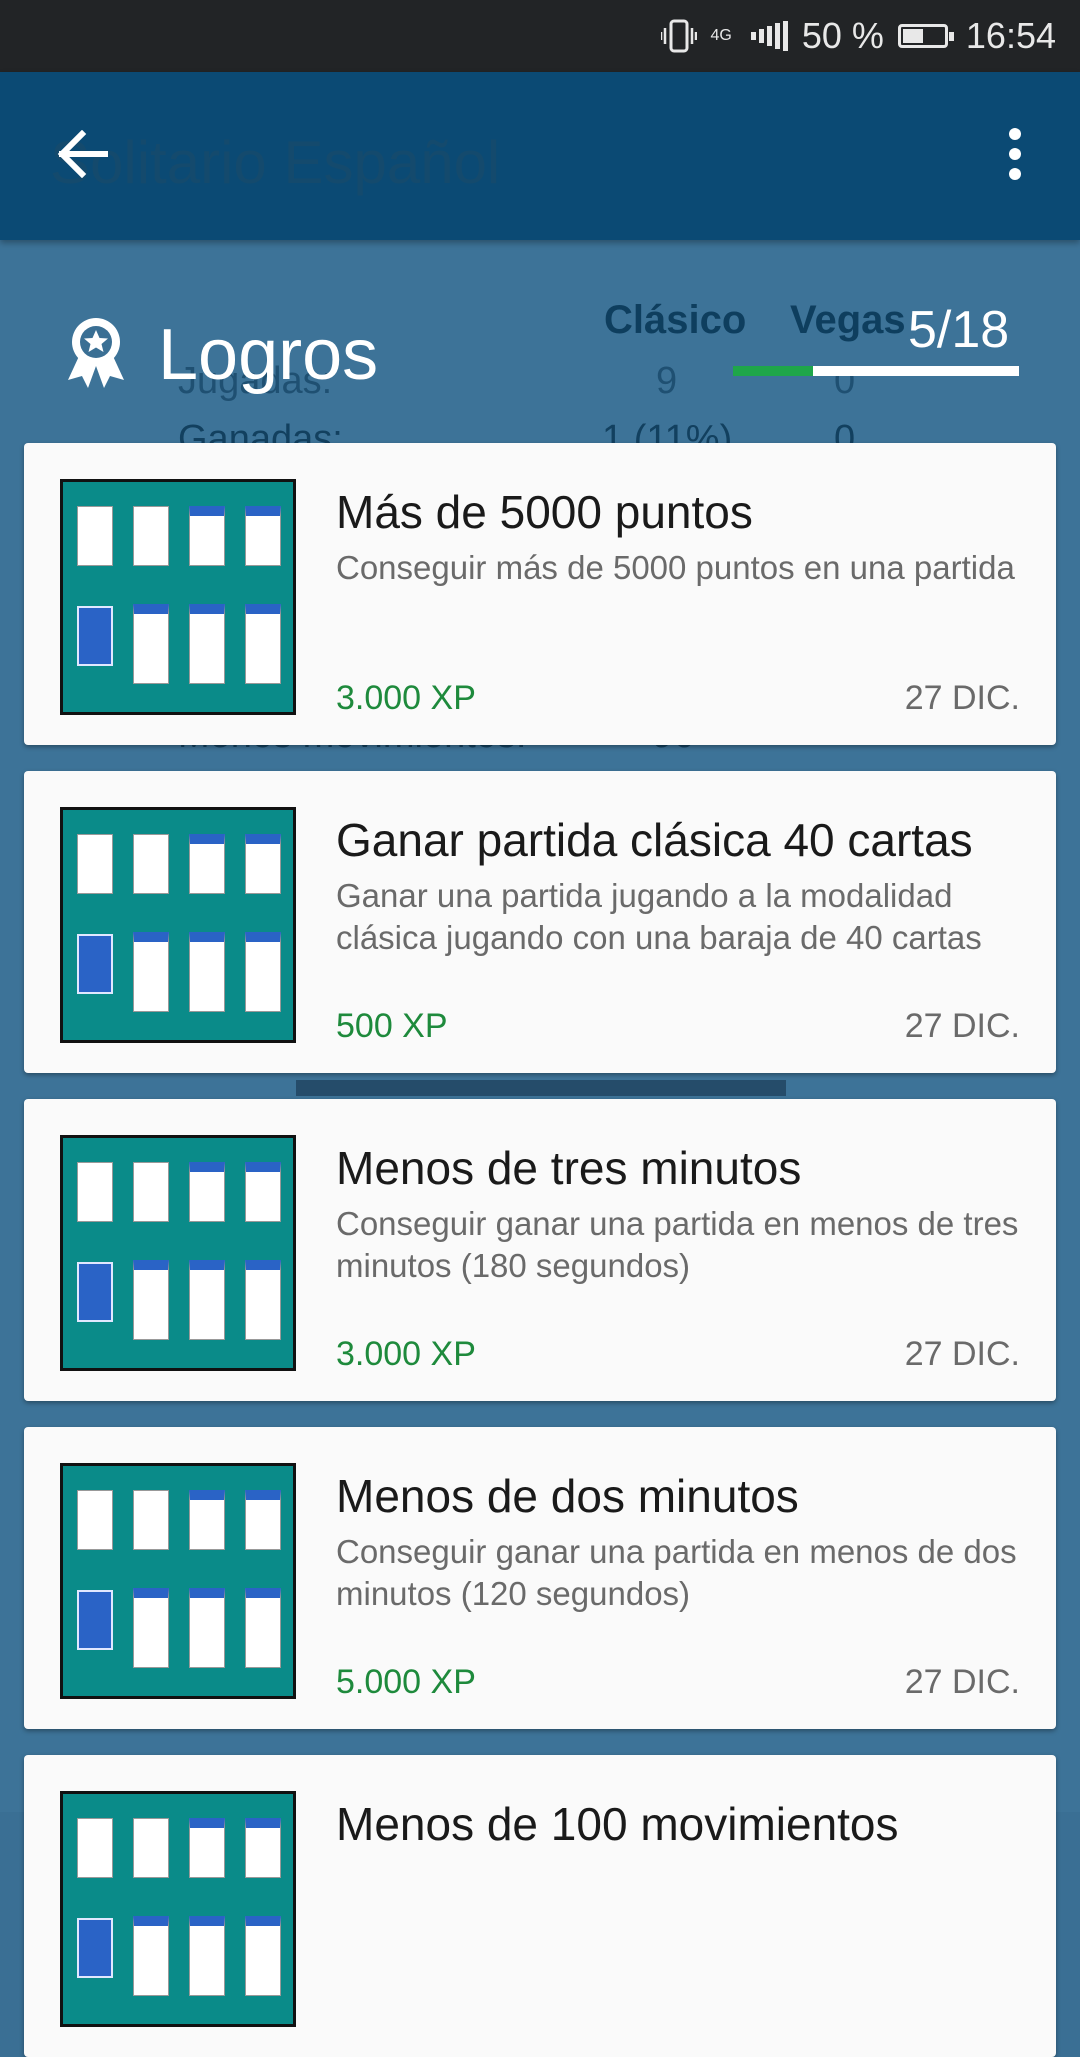  What do you see at coordinates (569, 1168) in the screenshot?
I see `achievement-title: Menos de tres minutos` at bounding box center [569, 1168].